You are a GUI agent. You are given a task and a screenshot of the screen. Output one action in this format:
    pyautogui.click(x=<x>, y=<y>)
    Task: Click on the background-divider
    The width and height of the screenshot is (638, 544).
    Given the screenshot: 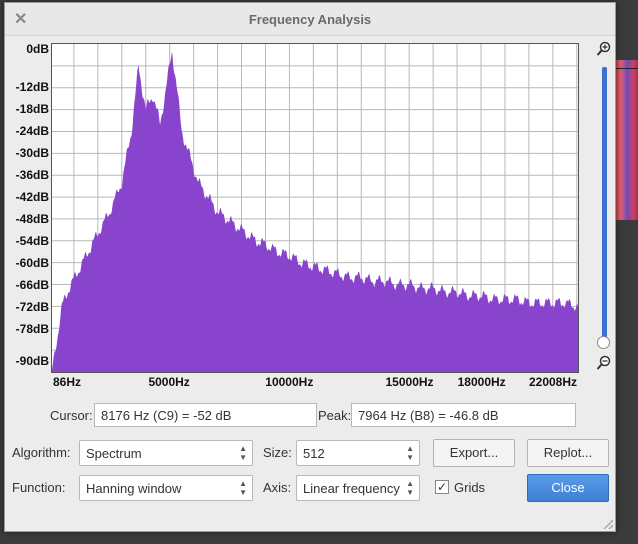 What is the action you would take?
    pyautogui.click(x=626, y=68)
    